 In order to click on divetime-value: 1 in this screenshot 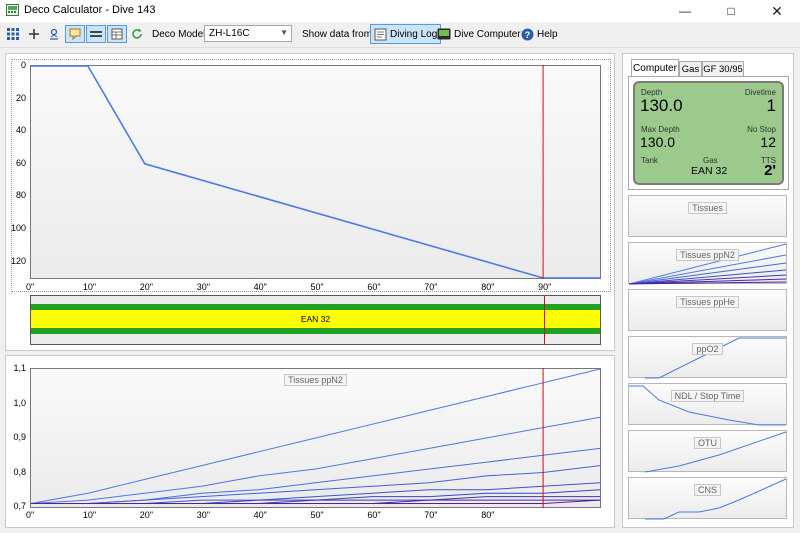, I will do `click(771, 105)`.